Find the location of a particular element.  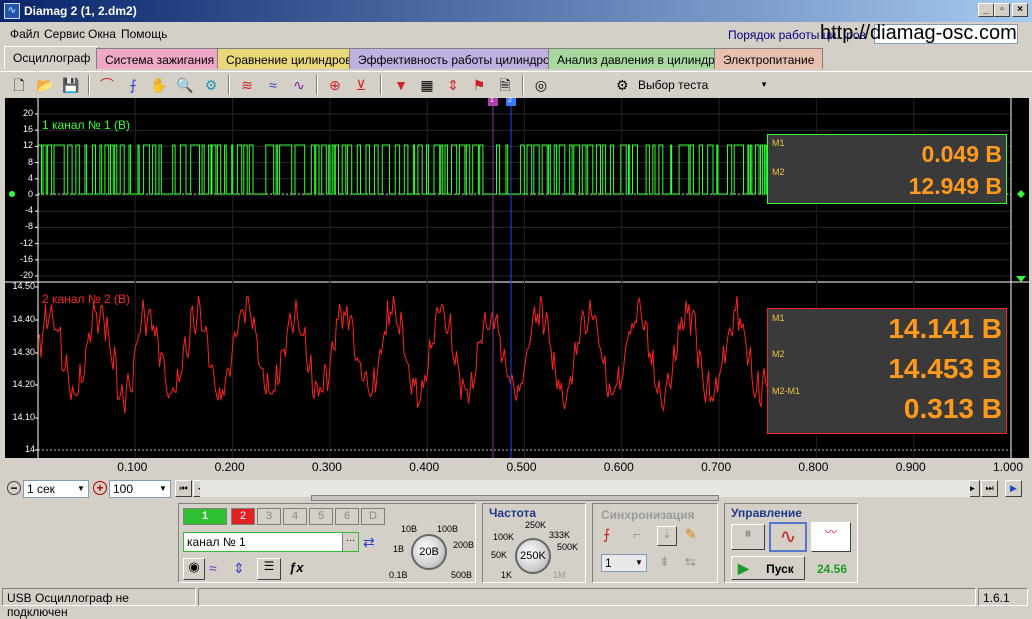

sync-channel-select: 1 ▼ is located at coordinates (624, 563).